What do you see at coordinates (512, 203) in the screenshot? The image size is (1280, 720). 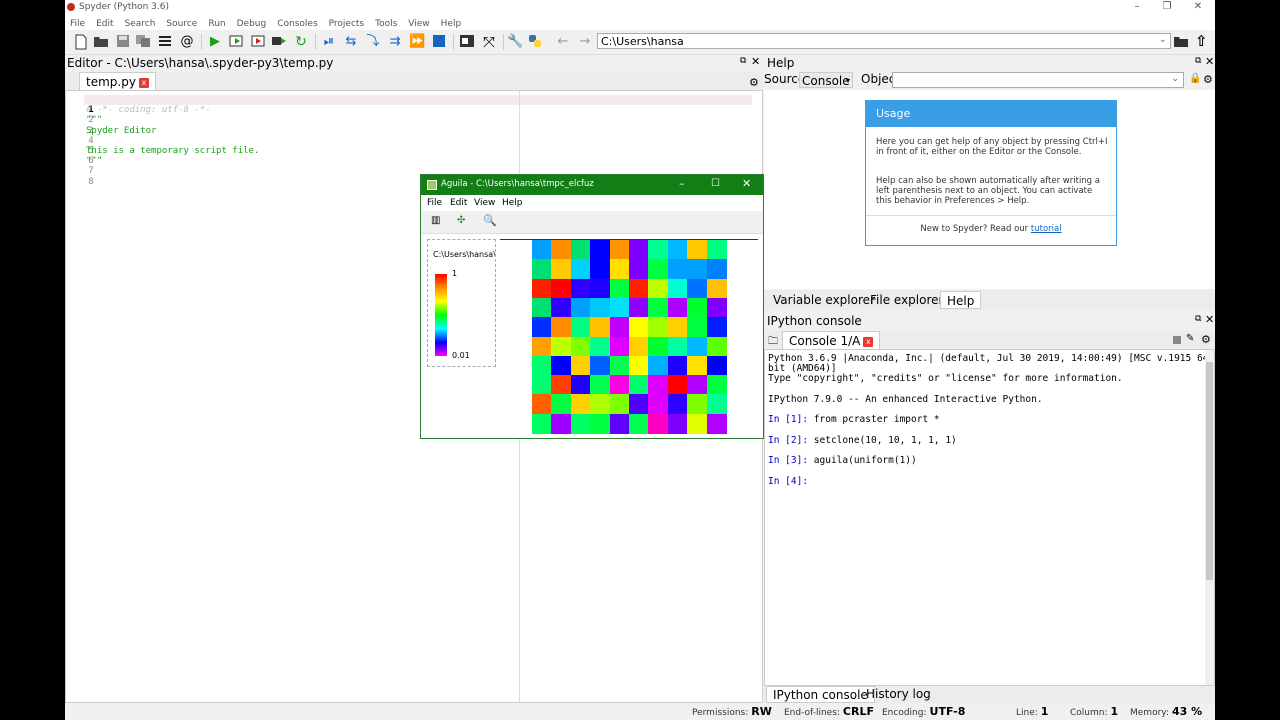 I see `aguila-menu-help: Help` at bounding box center [512, 203].